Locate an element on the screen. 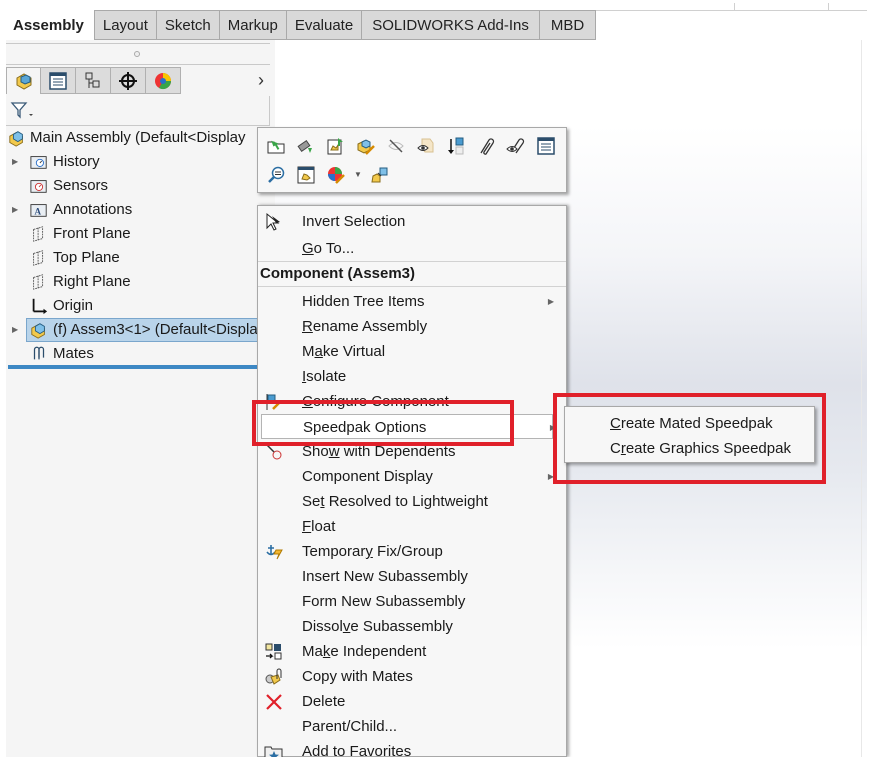  label-rest: e Independent is located at coordinates (378, 651).